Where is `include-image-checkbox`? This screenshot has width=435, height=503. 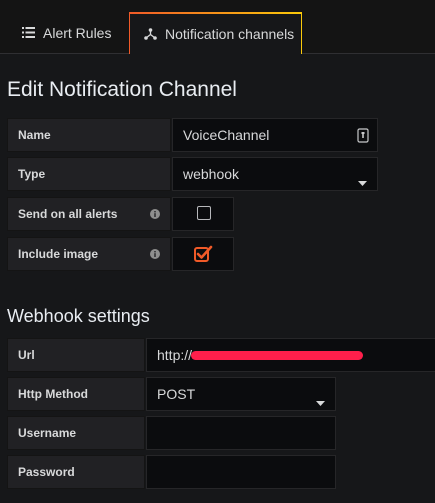 include-image-checkbox is located at coordinates (204, 255).